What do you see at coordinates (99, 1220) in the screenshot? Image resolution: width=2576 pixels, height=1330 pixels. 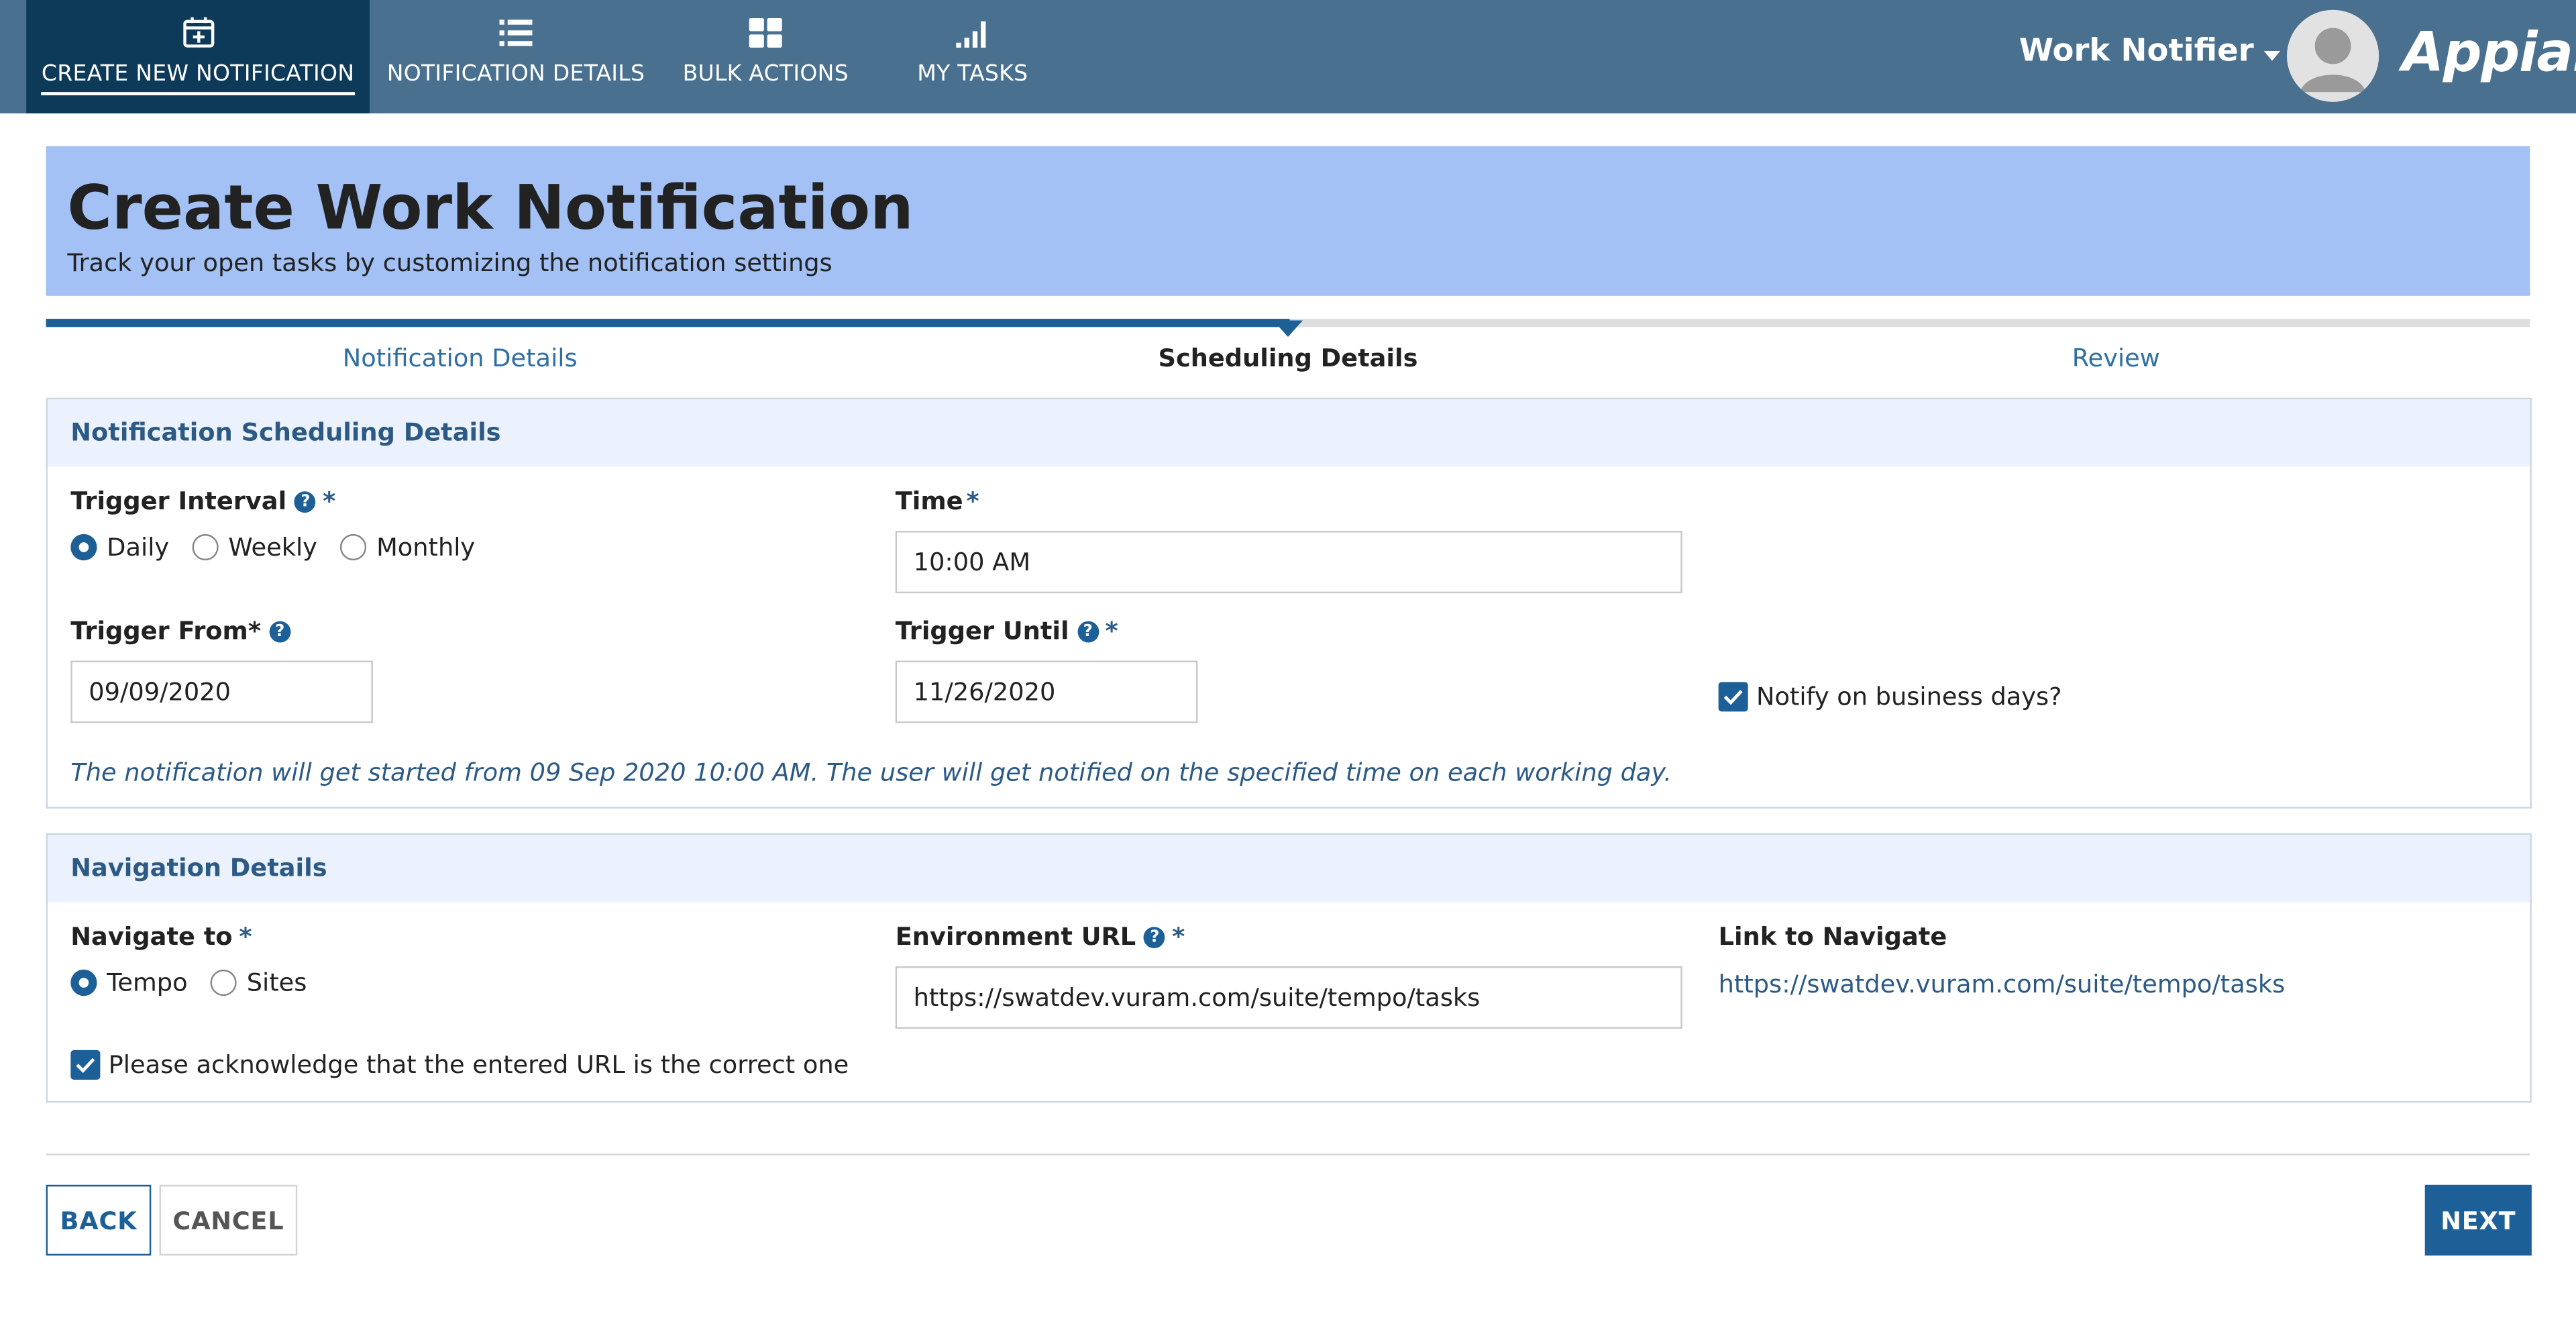 I see `back-button: BACK` at bounding box center [99, 1220].